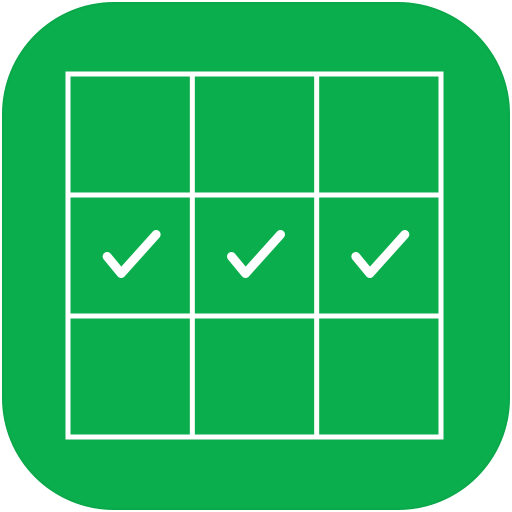 This screenshot has height=512, width=512. What do you see at coordinates (130, 134) in the screenshot?
I see `grid-cell-r1-c1` at bounding box center [130, 134].